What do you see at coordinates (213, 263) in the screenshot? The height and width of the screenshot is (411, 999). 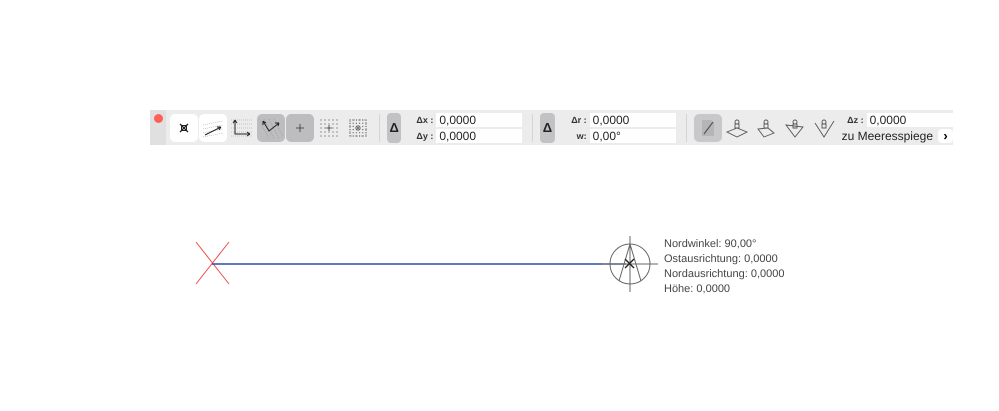 I see `cross-mark` at bounding box center [213, 263].